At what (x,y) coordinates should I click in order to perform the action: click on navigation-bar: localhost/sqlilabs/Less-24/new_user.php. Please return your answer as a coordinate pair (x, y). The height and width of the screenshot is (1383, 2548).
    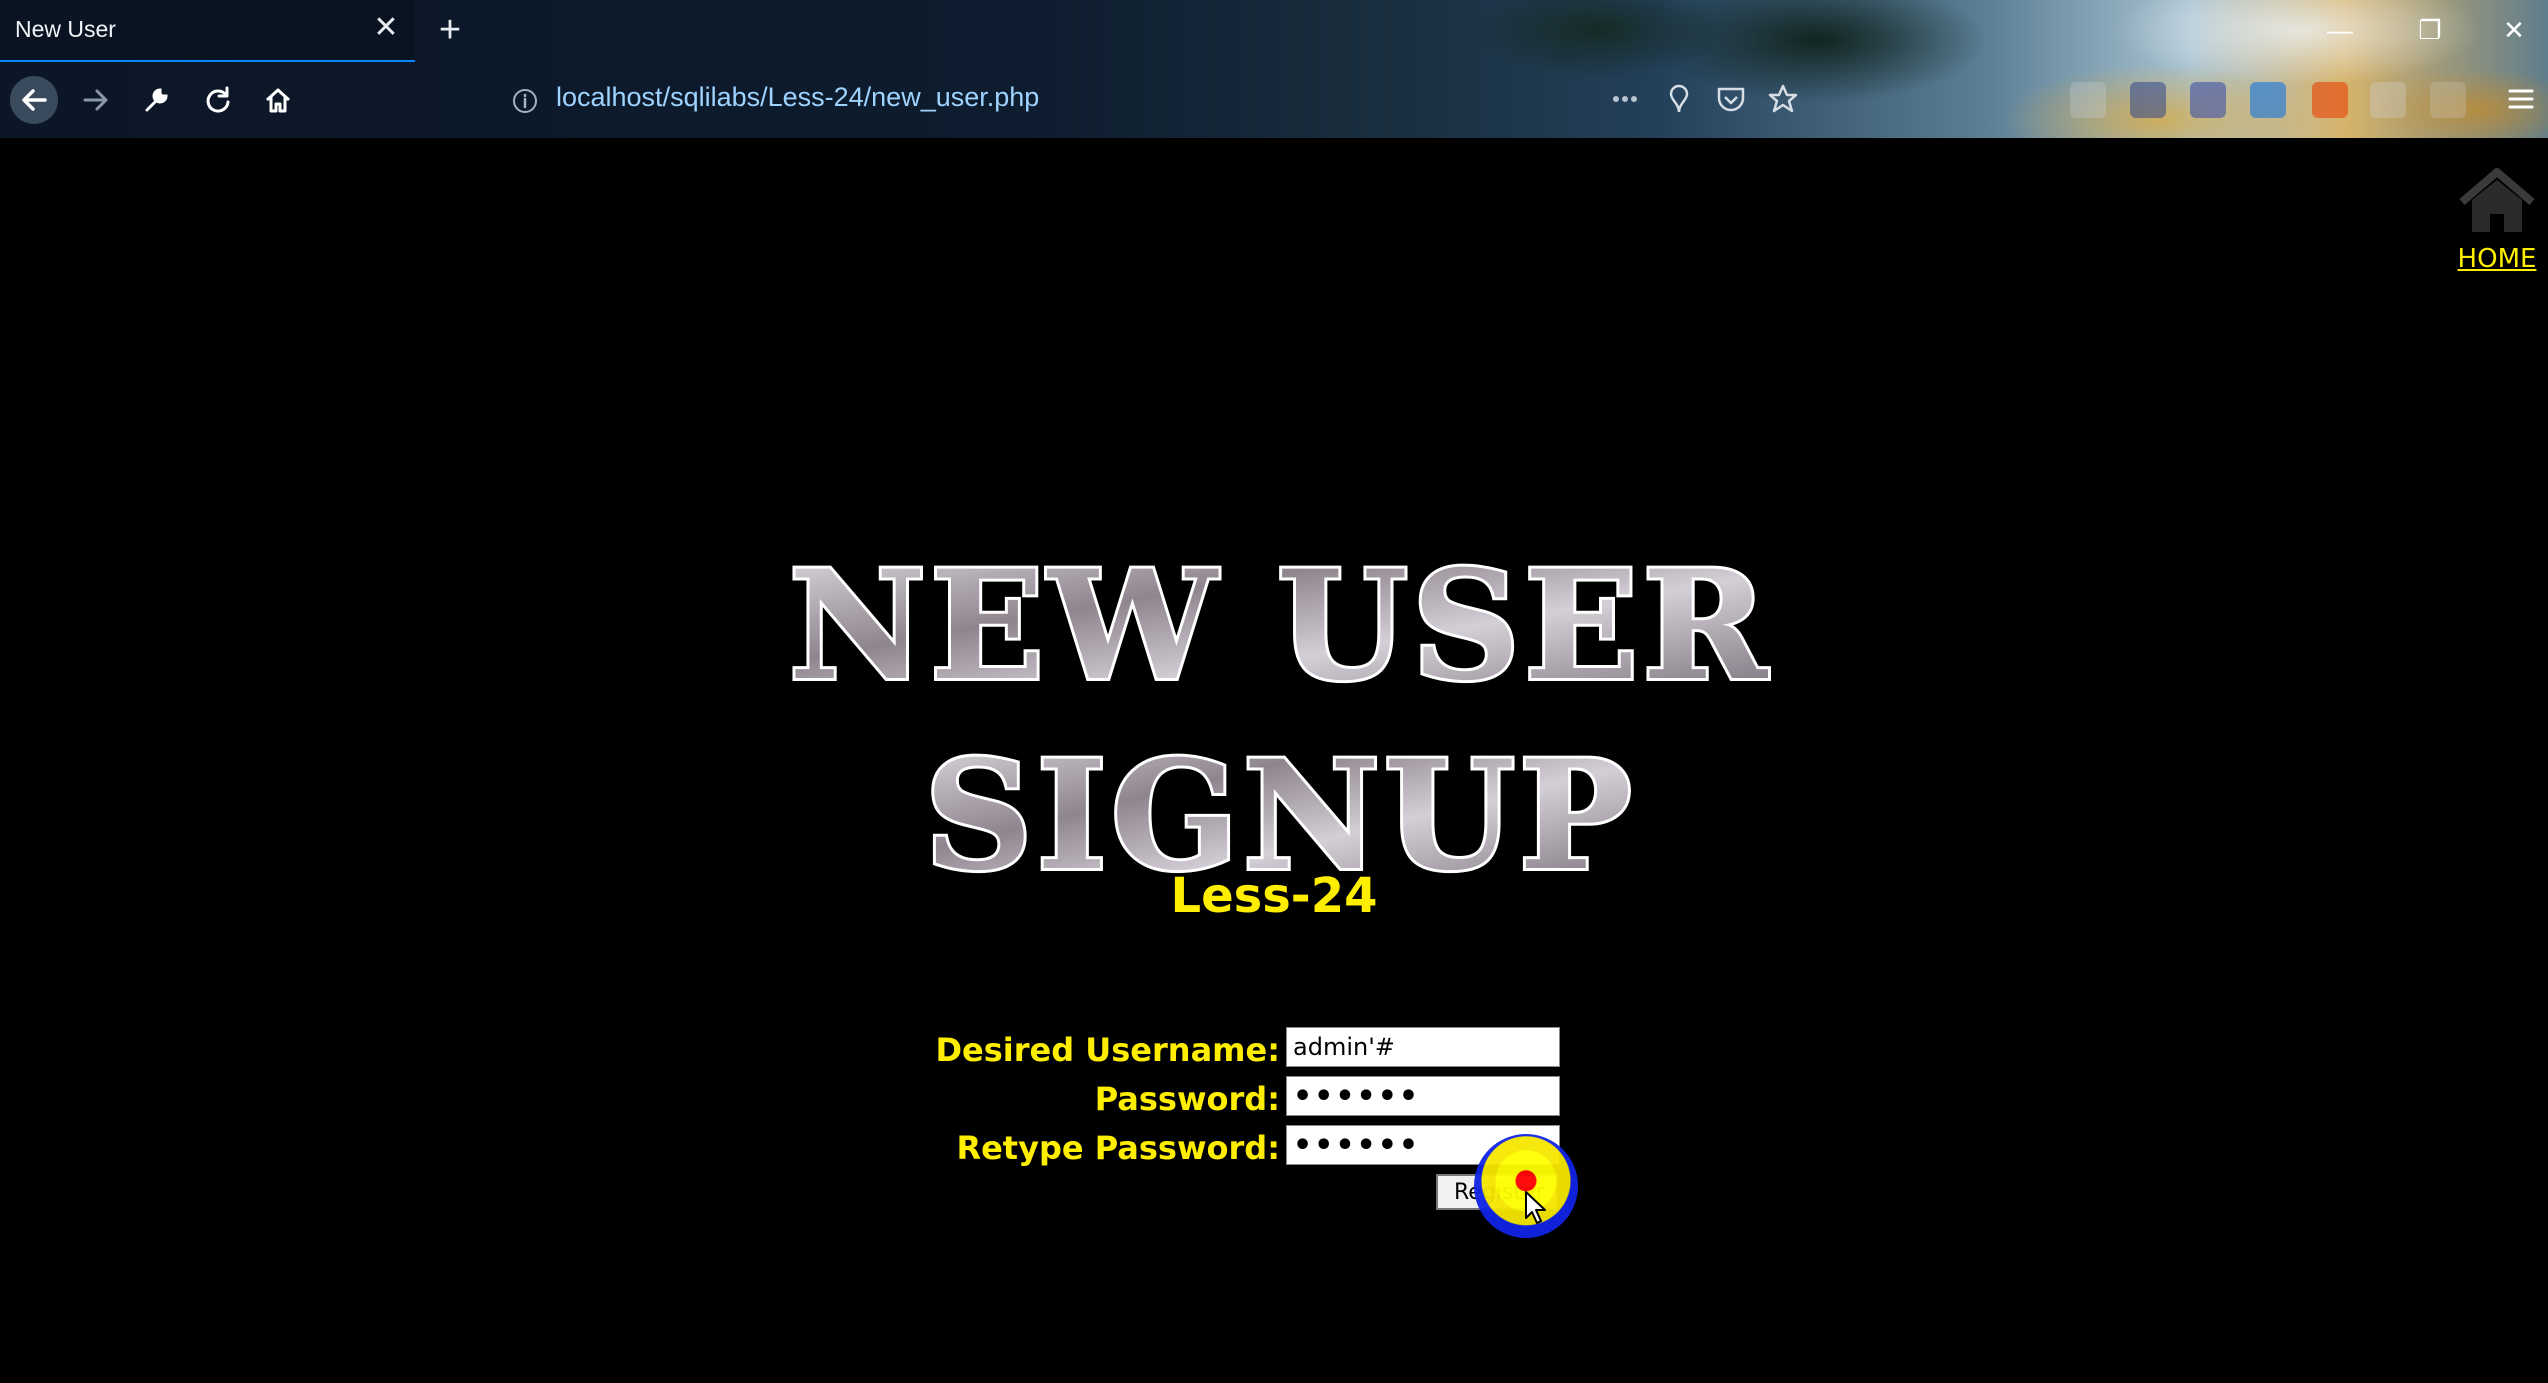
    Looking at the image, I should click on (1274, 100).